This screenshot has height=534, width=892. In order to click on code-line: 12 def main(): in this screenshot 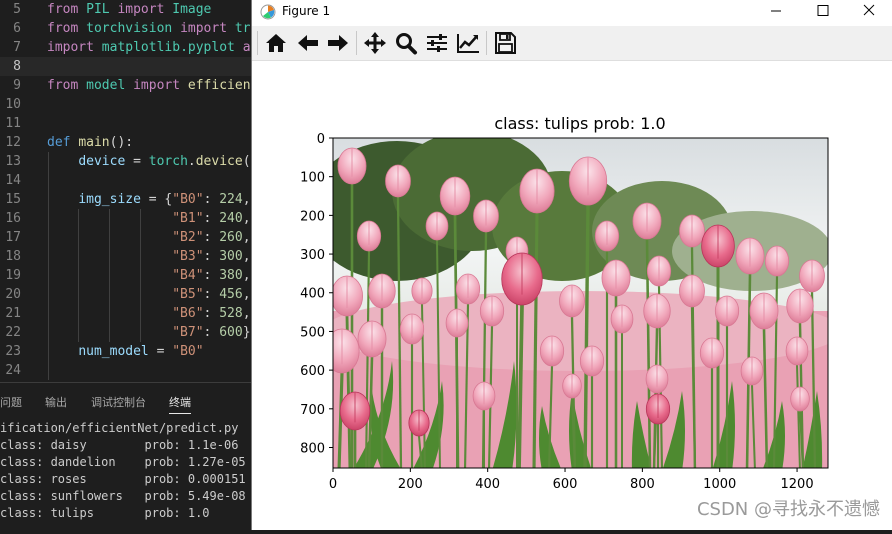, I will do `click(126, 142)`.